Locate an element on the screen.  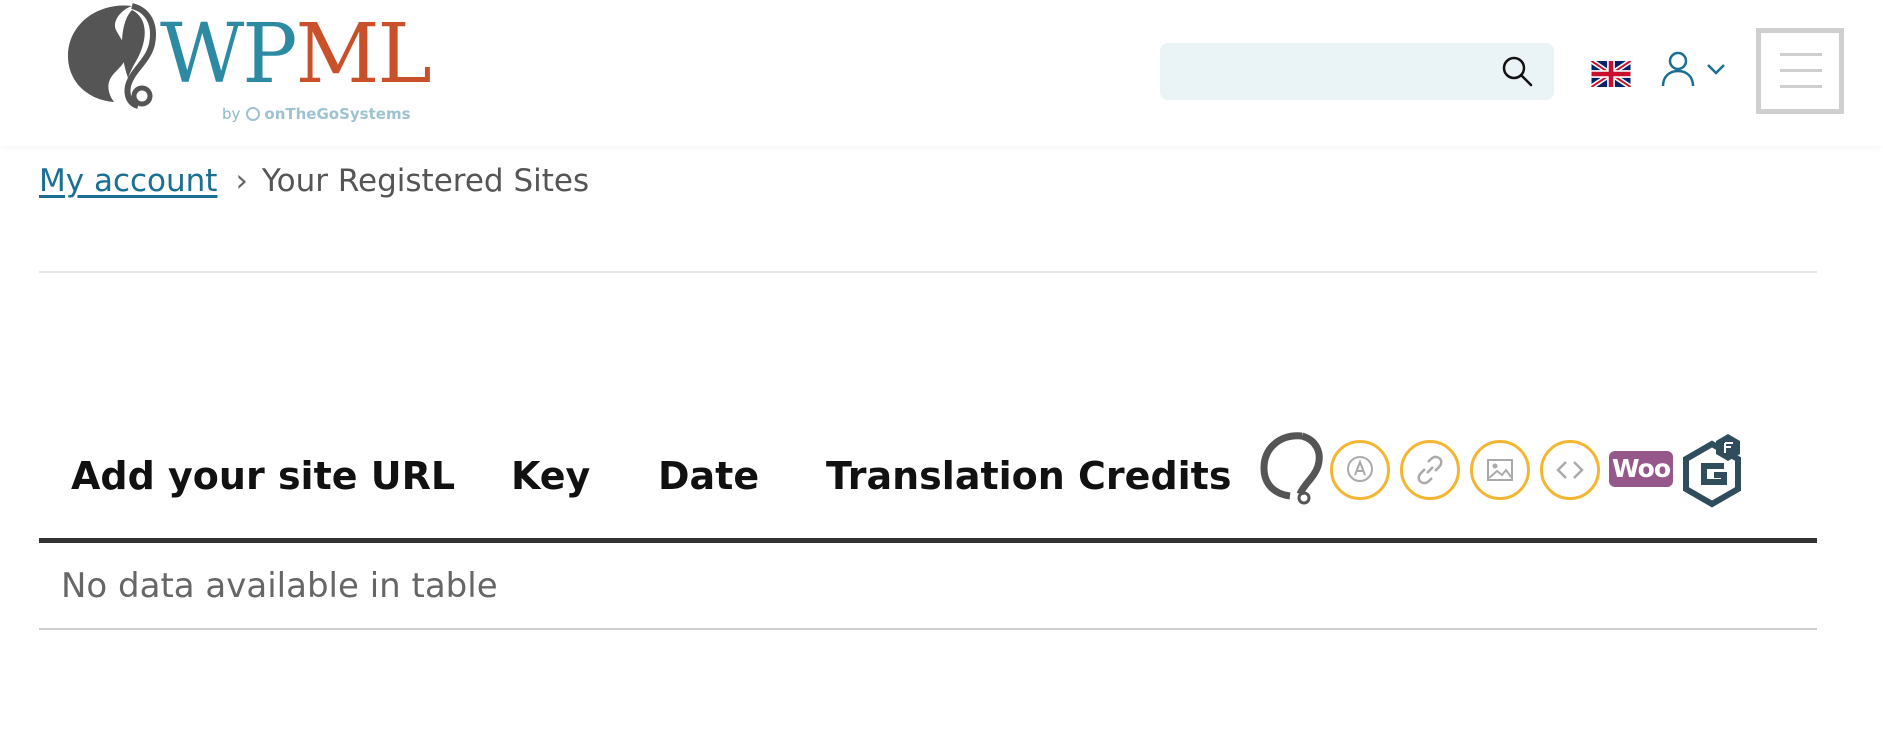
hamburger-menu-button is located at coordinates (1800, 71).